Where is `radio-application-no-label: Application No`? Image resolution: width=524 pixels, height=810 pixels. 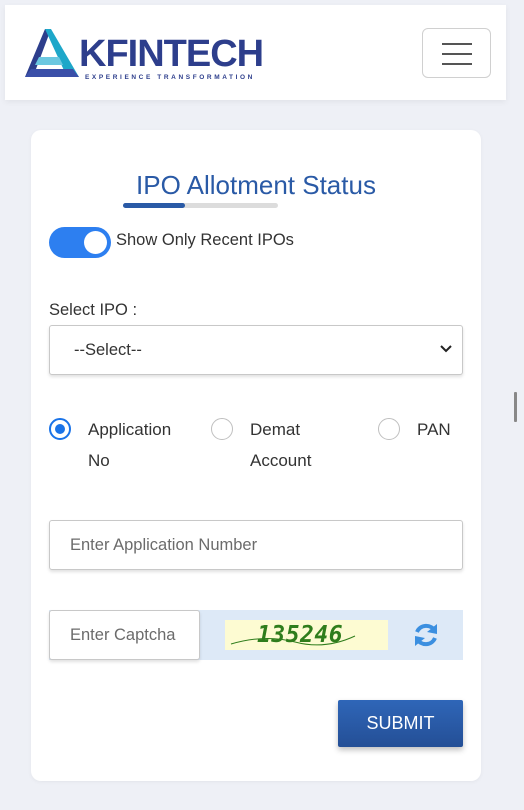 radio-application-no-label: Application No is located at coordinates (129, 445).